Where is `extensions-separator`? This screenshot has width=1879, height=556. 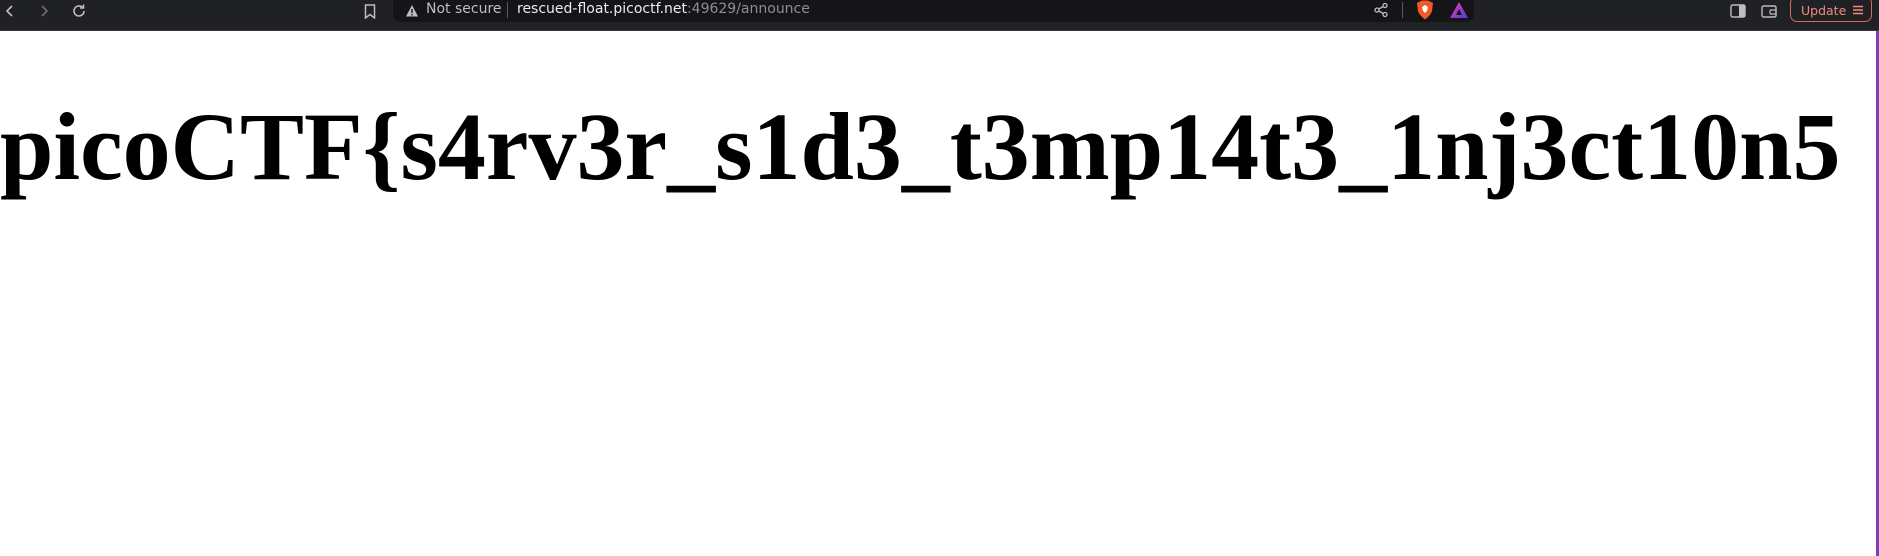
extensions-separator is located at coordinates (1402, 10).